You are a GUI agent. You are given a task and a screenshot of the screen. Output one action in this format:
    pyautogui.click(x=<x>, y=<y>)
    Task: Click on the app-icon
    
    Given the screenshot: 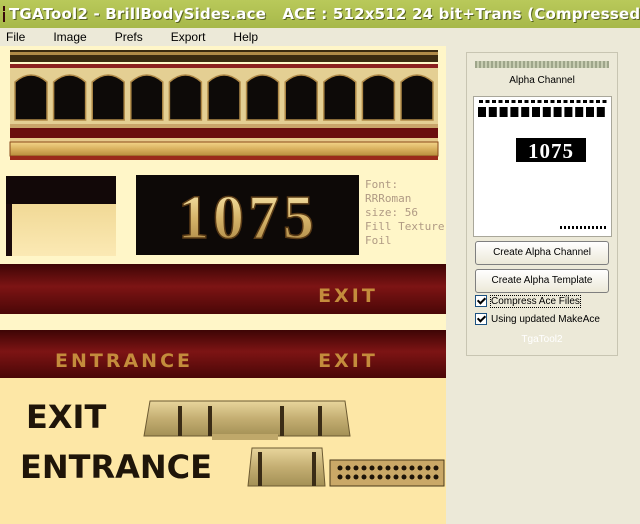 What is the action you would take?
    pyautogui.click(x=4, y=14)
    